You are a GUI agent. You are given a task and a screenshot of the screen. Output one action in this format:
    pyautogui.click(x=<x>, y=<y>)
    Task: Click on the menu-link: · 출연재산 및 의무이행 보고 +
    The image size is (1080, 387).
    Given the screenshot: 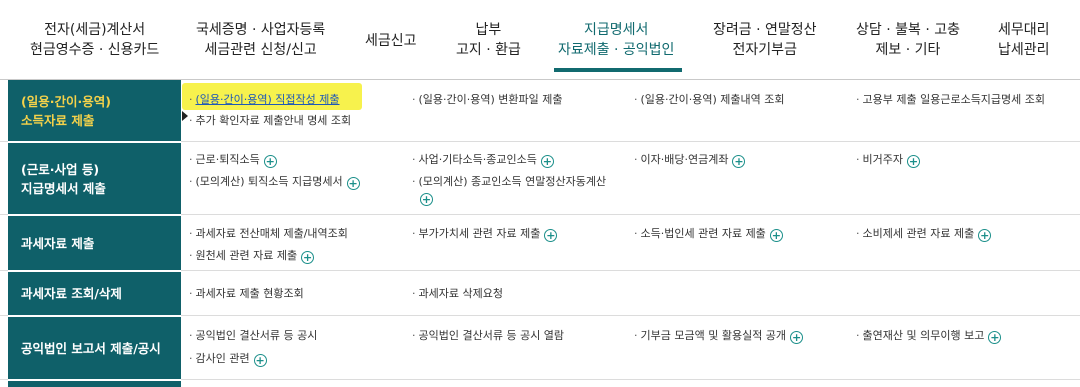 What is the action you would take?
    pyautogui.click(x=929, y=336)
    